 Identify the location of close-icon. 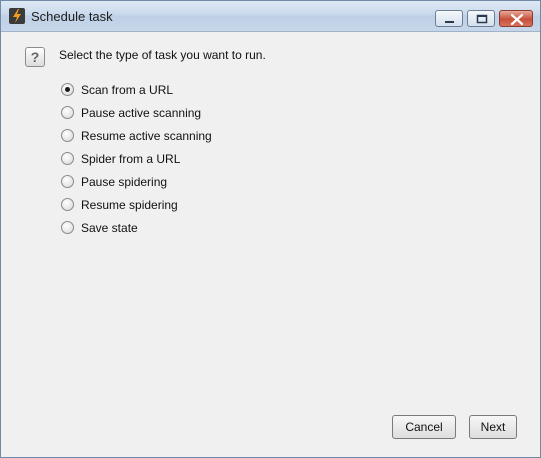
(517, 19).